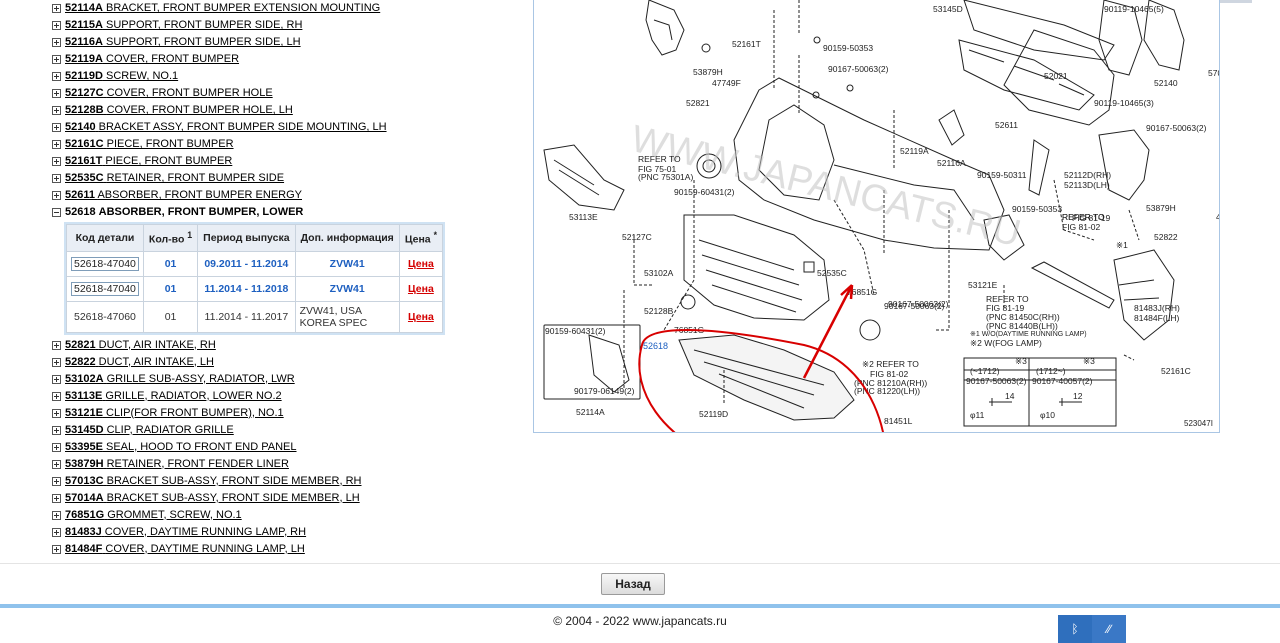  I want to click on part-link: 52822 DUCT, AIR INTAKE, LH, so click(139, 362).